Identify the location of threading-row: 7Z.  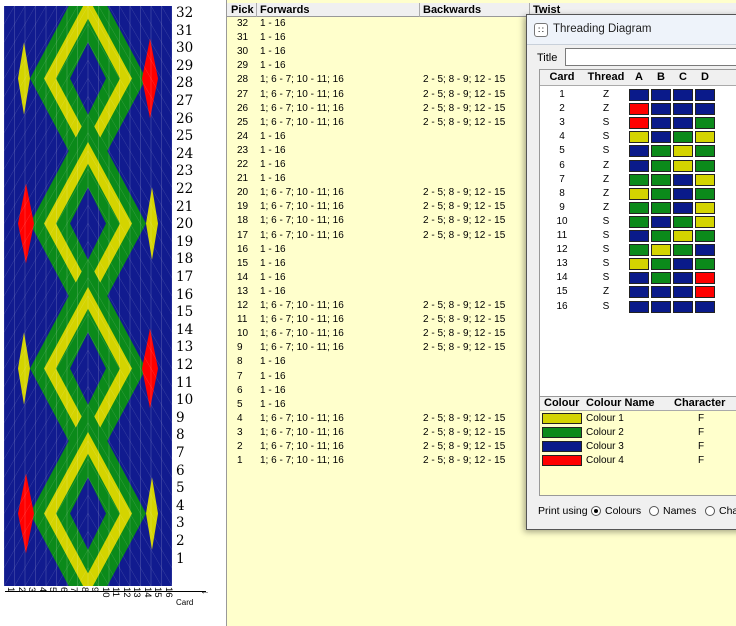
(638, 180).